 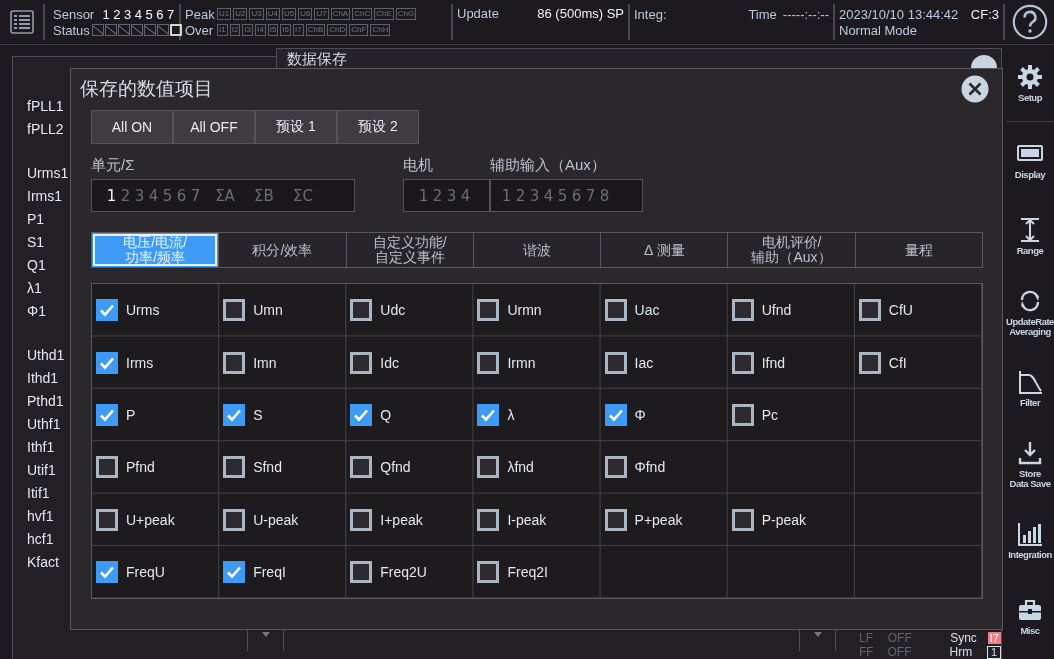 I want to click on aux-option: 4, so click(x=548, y=195).